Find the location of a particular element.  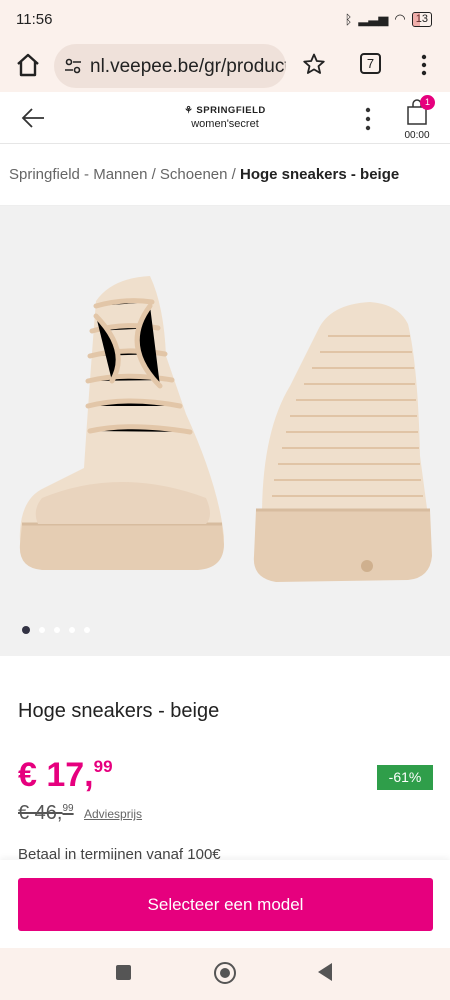

cta-bar: Selecteer een model is located at coordinates (225, 904).